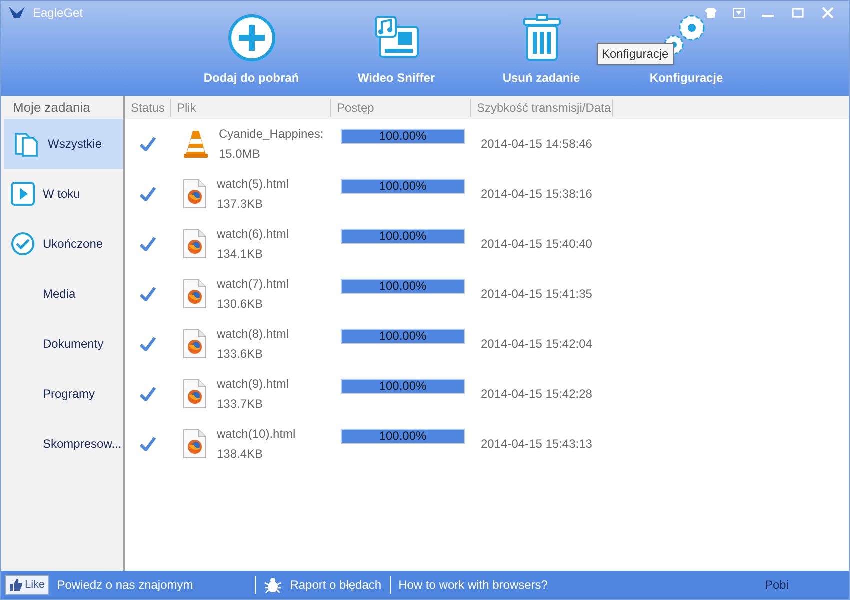  What do you see at coordinates (401, 107) in the screenshot?
I see `column-header: Postęp` at bounding box center [401, 107].